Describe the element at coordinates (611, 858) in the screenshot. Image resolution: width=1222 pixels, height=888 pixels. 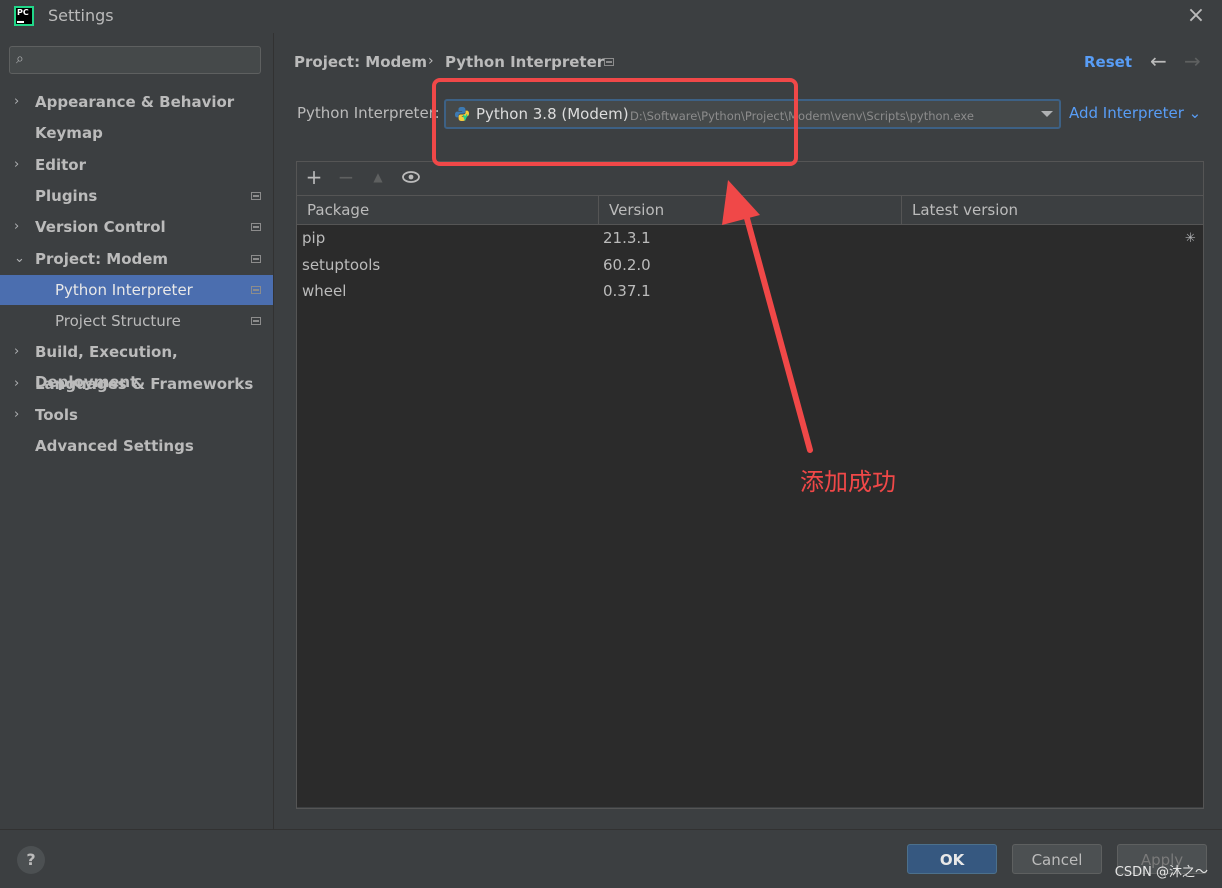
I see `dialog-footer: ? OK Cancel Apply CSDN @沐之～` at that location.